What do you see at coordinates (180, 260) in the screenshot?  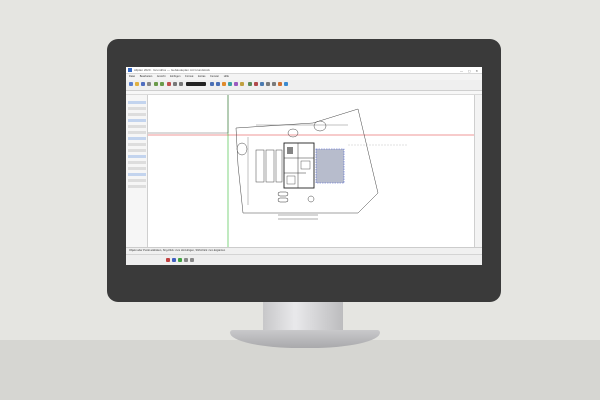 I see `grid-toggle-icon` at bounding box center [180, 260].